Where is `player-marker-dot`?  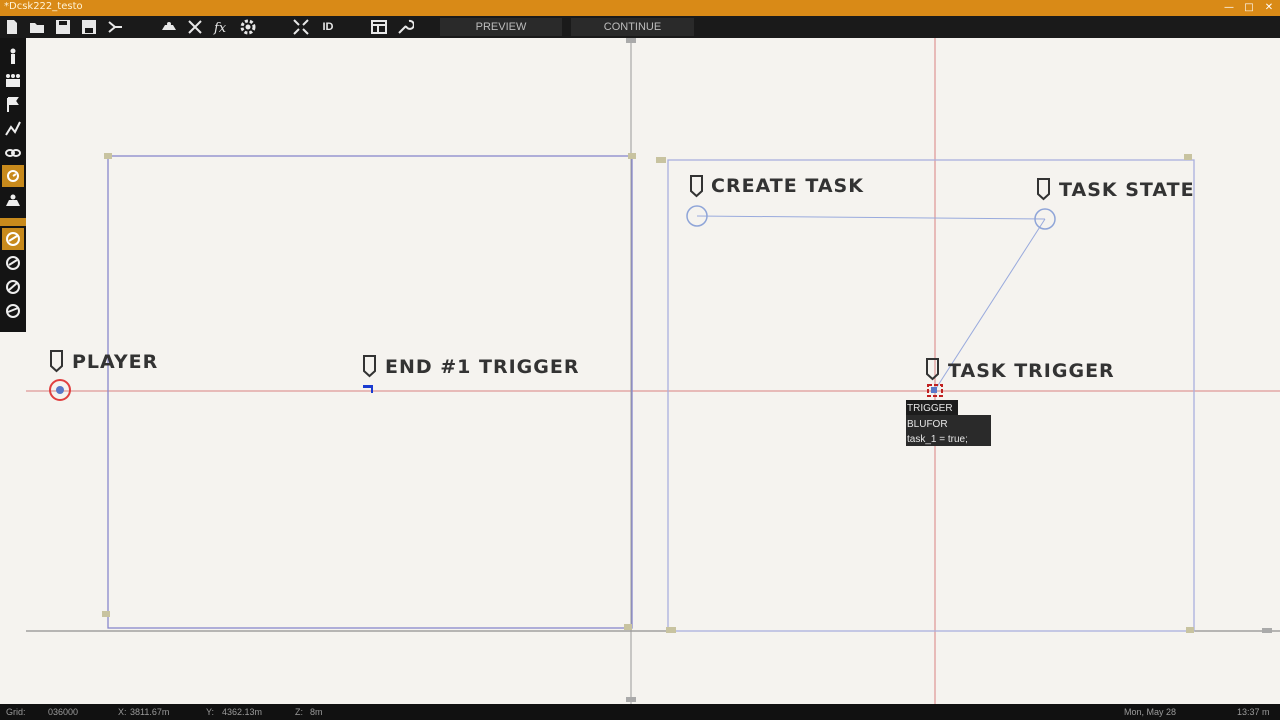 player-marker-dot is located at coordinates (60, 390).